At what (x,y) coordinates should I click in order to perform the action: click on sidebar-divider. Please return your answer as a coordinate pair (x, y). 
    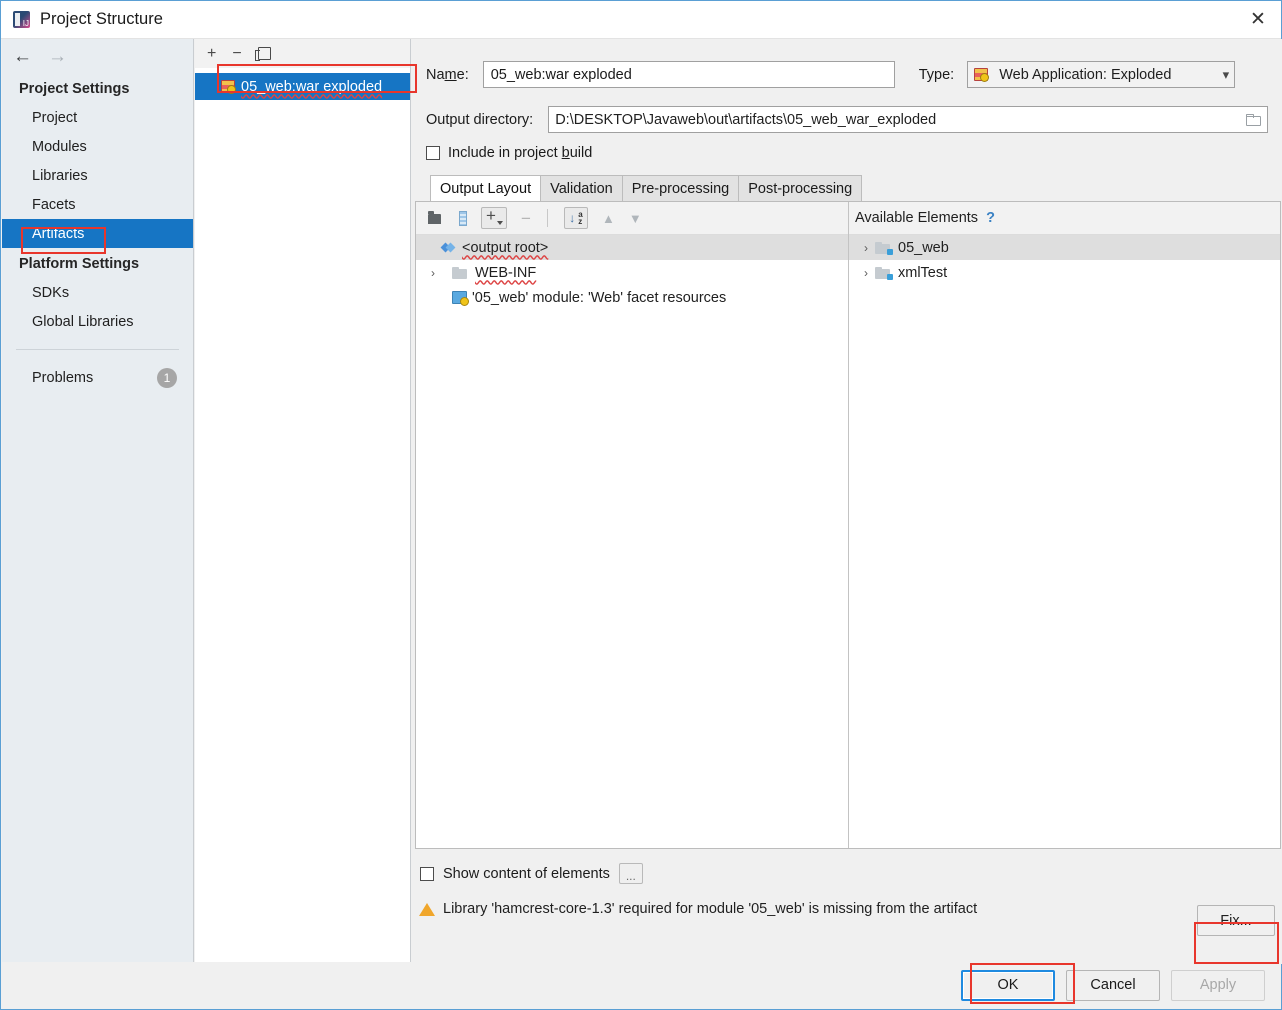
    Looking at the image, I should click on (97, 349).